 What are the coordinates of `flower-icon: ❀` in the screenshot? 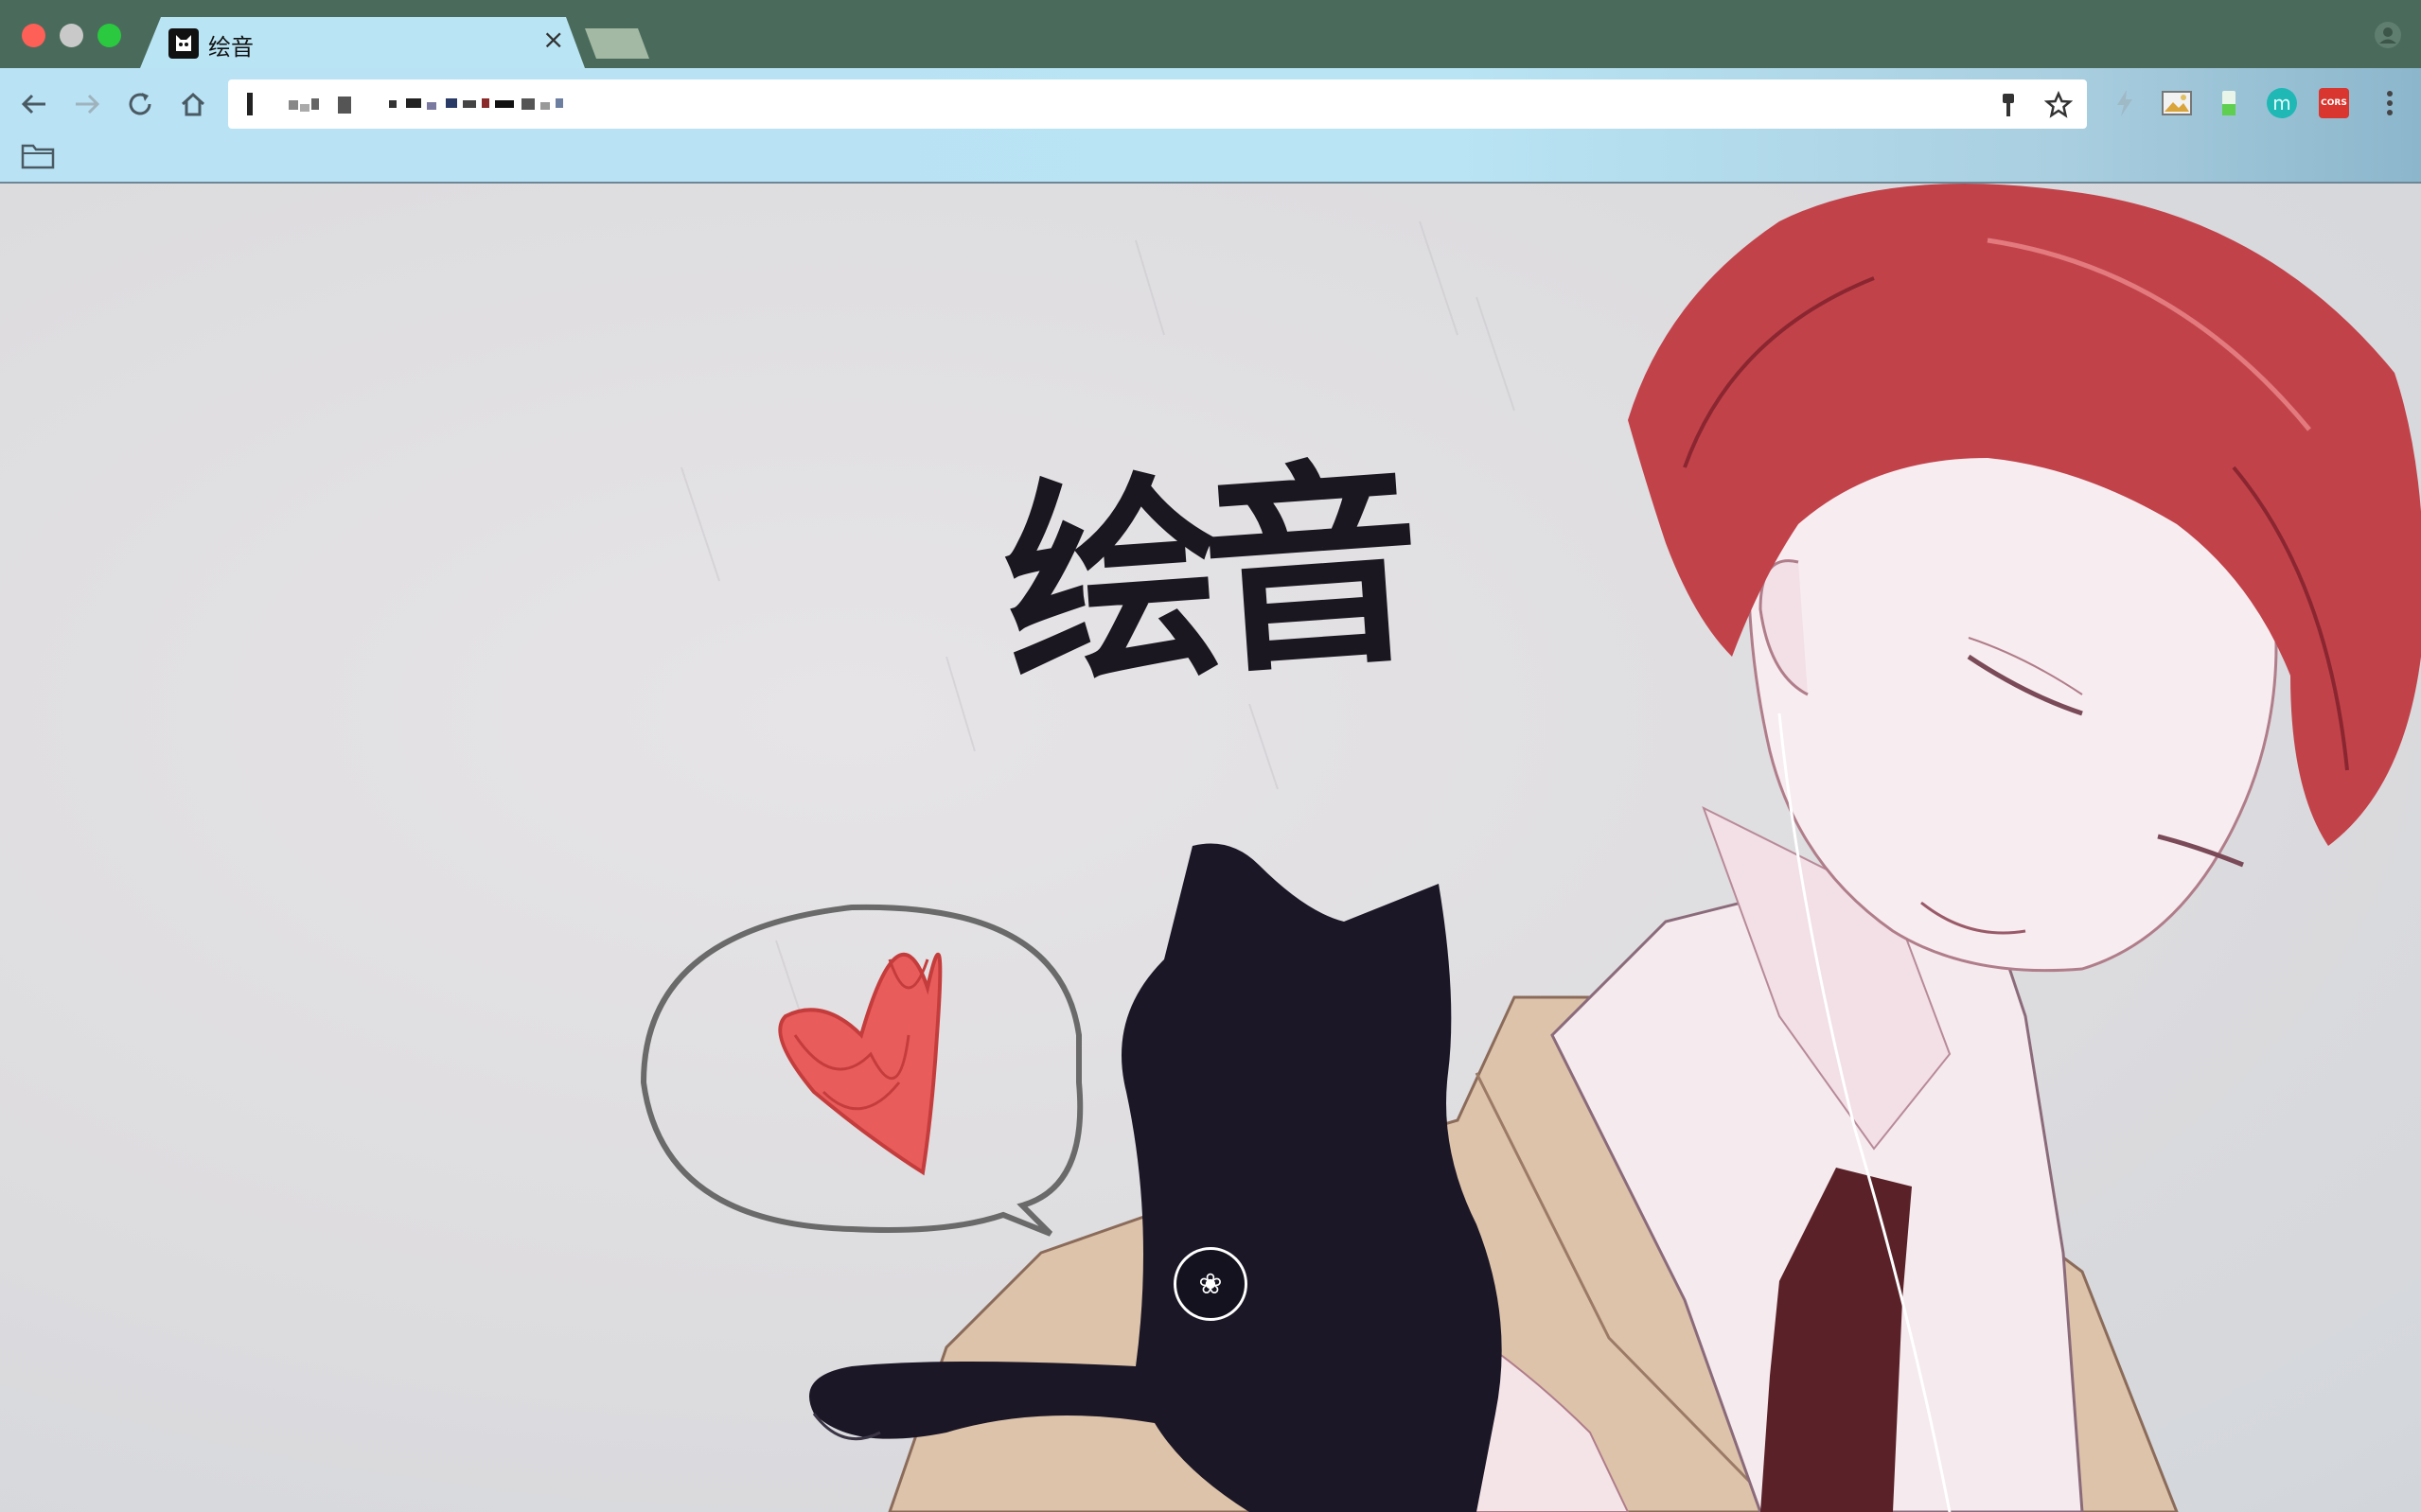 It's located at (1210, 1284).